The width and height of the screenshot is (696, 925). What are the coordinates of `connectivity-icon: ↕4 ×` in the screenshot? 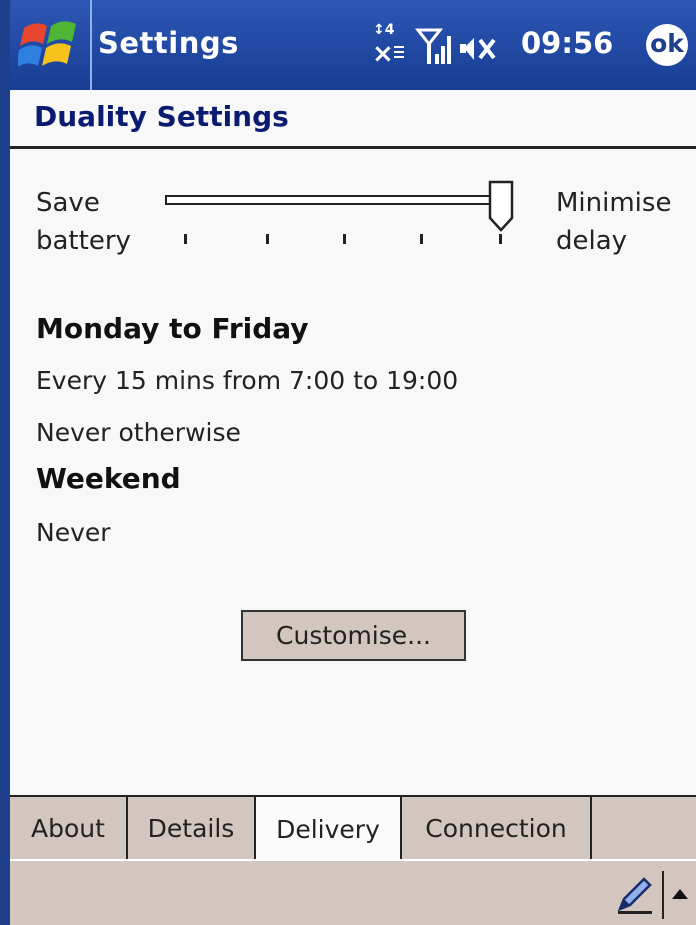 It's located at (388, 45).